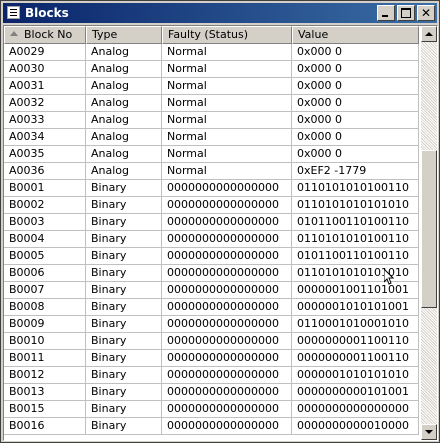 The width and height of the screenshot is (440, 443). I want to click on table-row: A0035 Analog Normal 0x000 0, so click(211, 154).